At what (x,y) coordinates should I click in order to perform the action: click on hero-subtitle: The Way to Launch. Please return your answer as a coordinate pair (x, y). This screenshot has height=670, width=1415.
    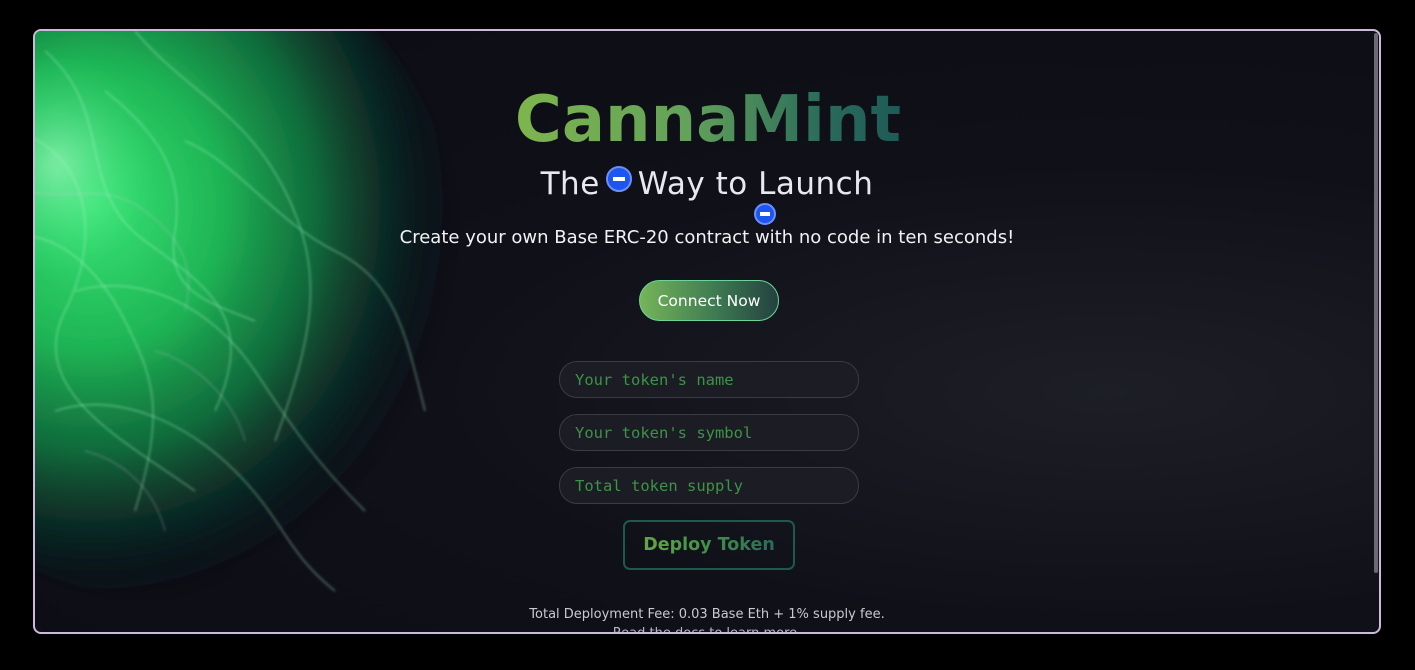
    Looking at the image, I should click on (707, 184).